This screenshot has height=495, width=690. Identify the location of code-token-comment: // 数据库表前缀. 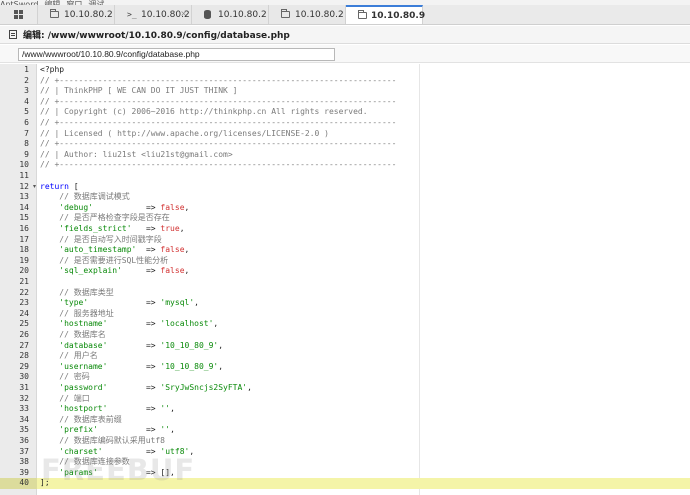
(81, 419).